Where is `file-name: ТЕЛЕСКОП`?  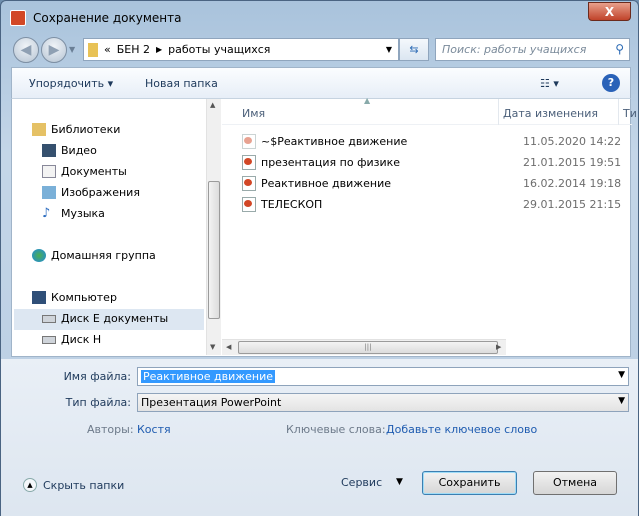 file-name: ТЕЛЕСКОП is located at coordinates (292, 204).